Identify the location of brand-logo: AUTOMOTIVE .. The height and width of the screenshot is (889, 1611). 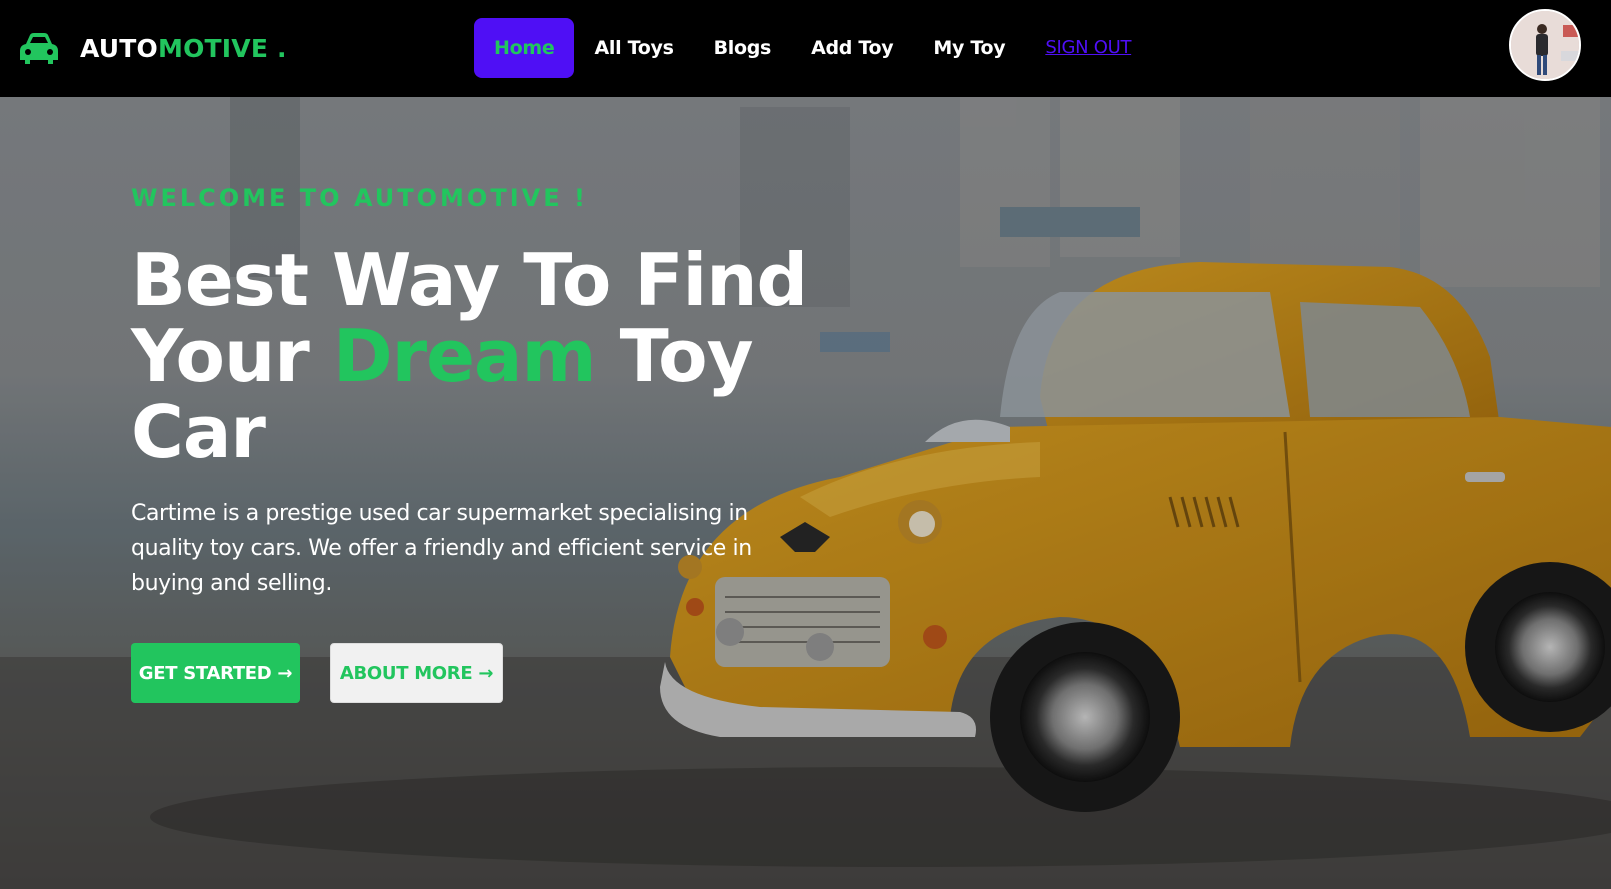
(152, 48).